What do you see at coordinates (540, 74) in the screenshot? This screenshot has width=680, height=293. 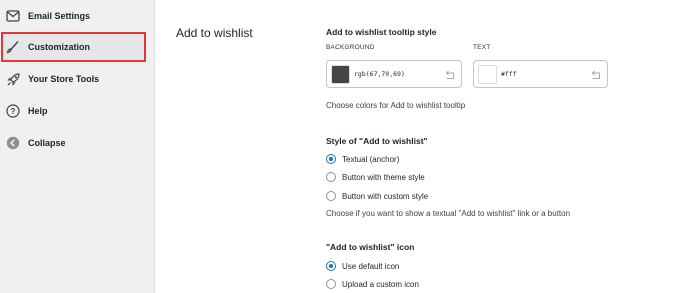 I see `text-color-picker: #fff` at bounding box center [540, 74].